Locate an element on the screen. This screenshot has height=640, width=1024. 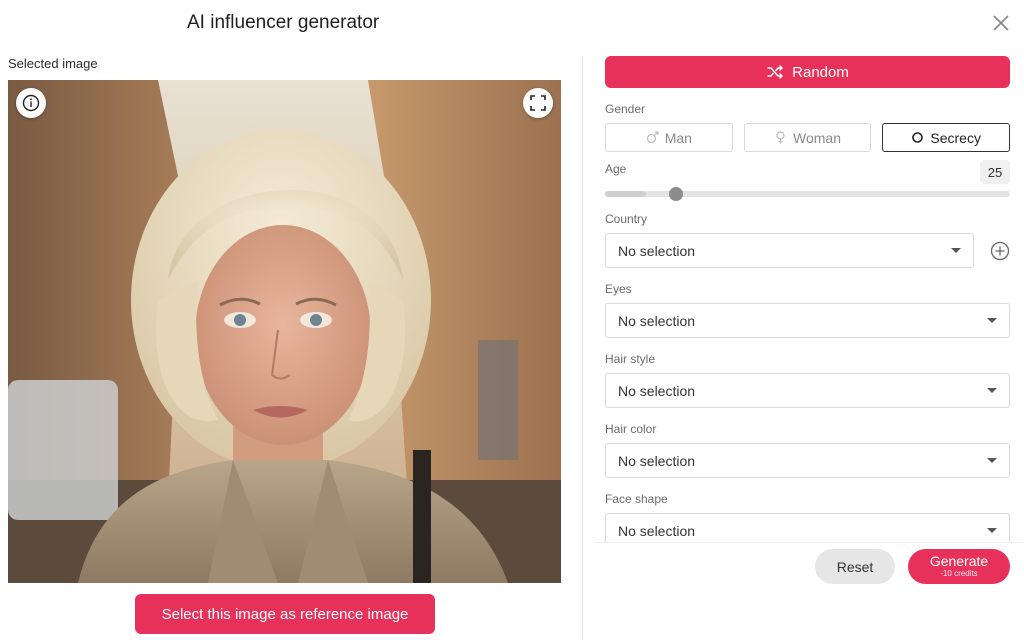
gender-man-label: Man is located at coordinates (678, 137).